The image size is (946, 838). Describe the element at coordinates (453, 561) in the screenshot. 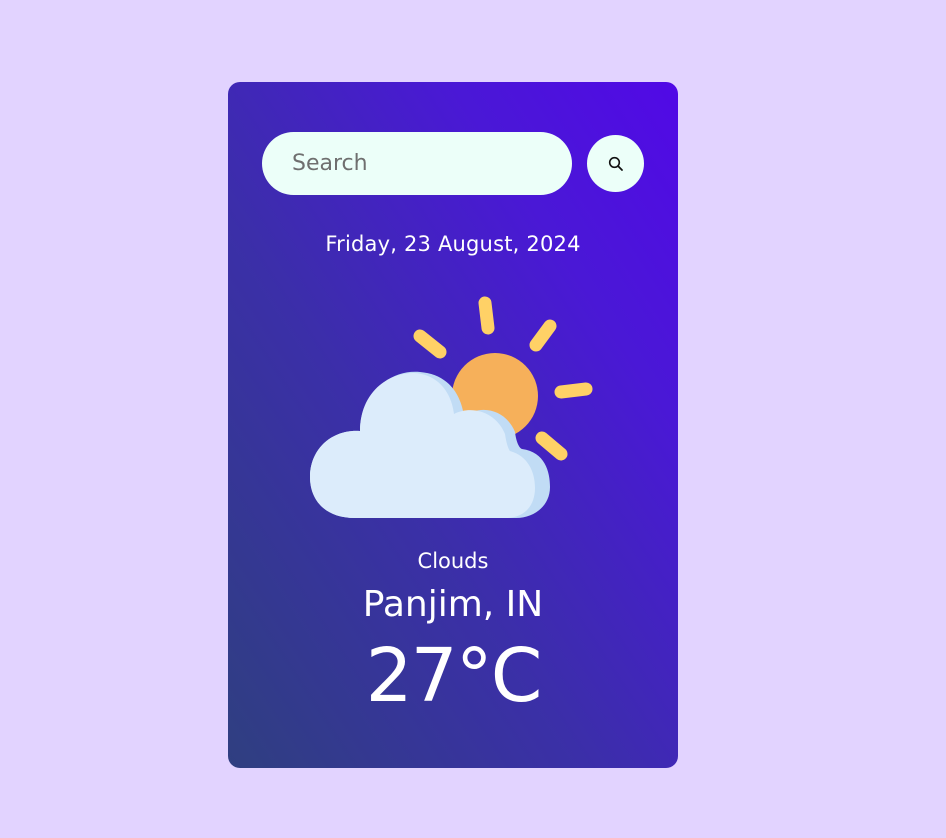

I see `weather-condition: Clouds` at that location.